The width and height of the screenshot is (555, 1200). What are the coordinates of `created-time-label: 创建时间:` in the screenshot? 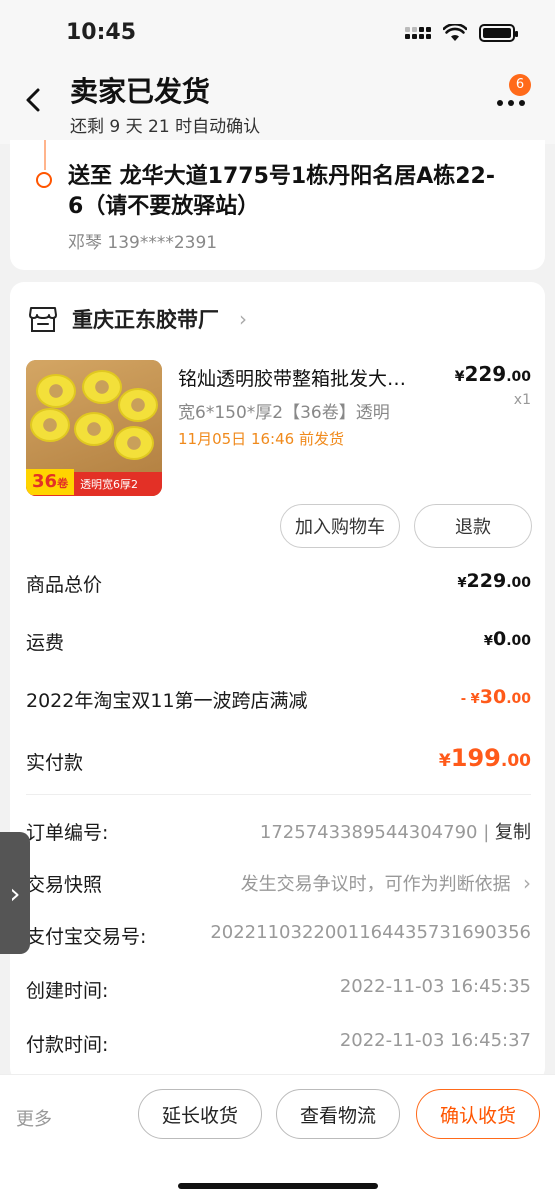 It's located at (67, 991).